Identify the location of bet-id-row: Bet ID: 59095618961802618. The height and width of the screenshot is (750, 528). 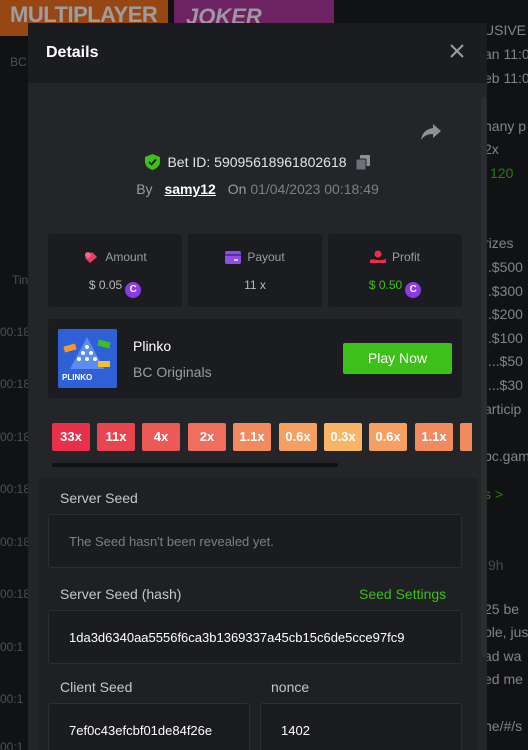
(257, 163).